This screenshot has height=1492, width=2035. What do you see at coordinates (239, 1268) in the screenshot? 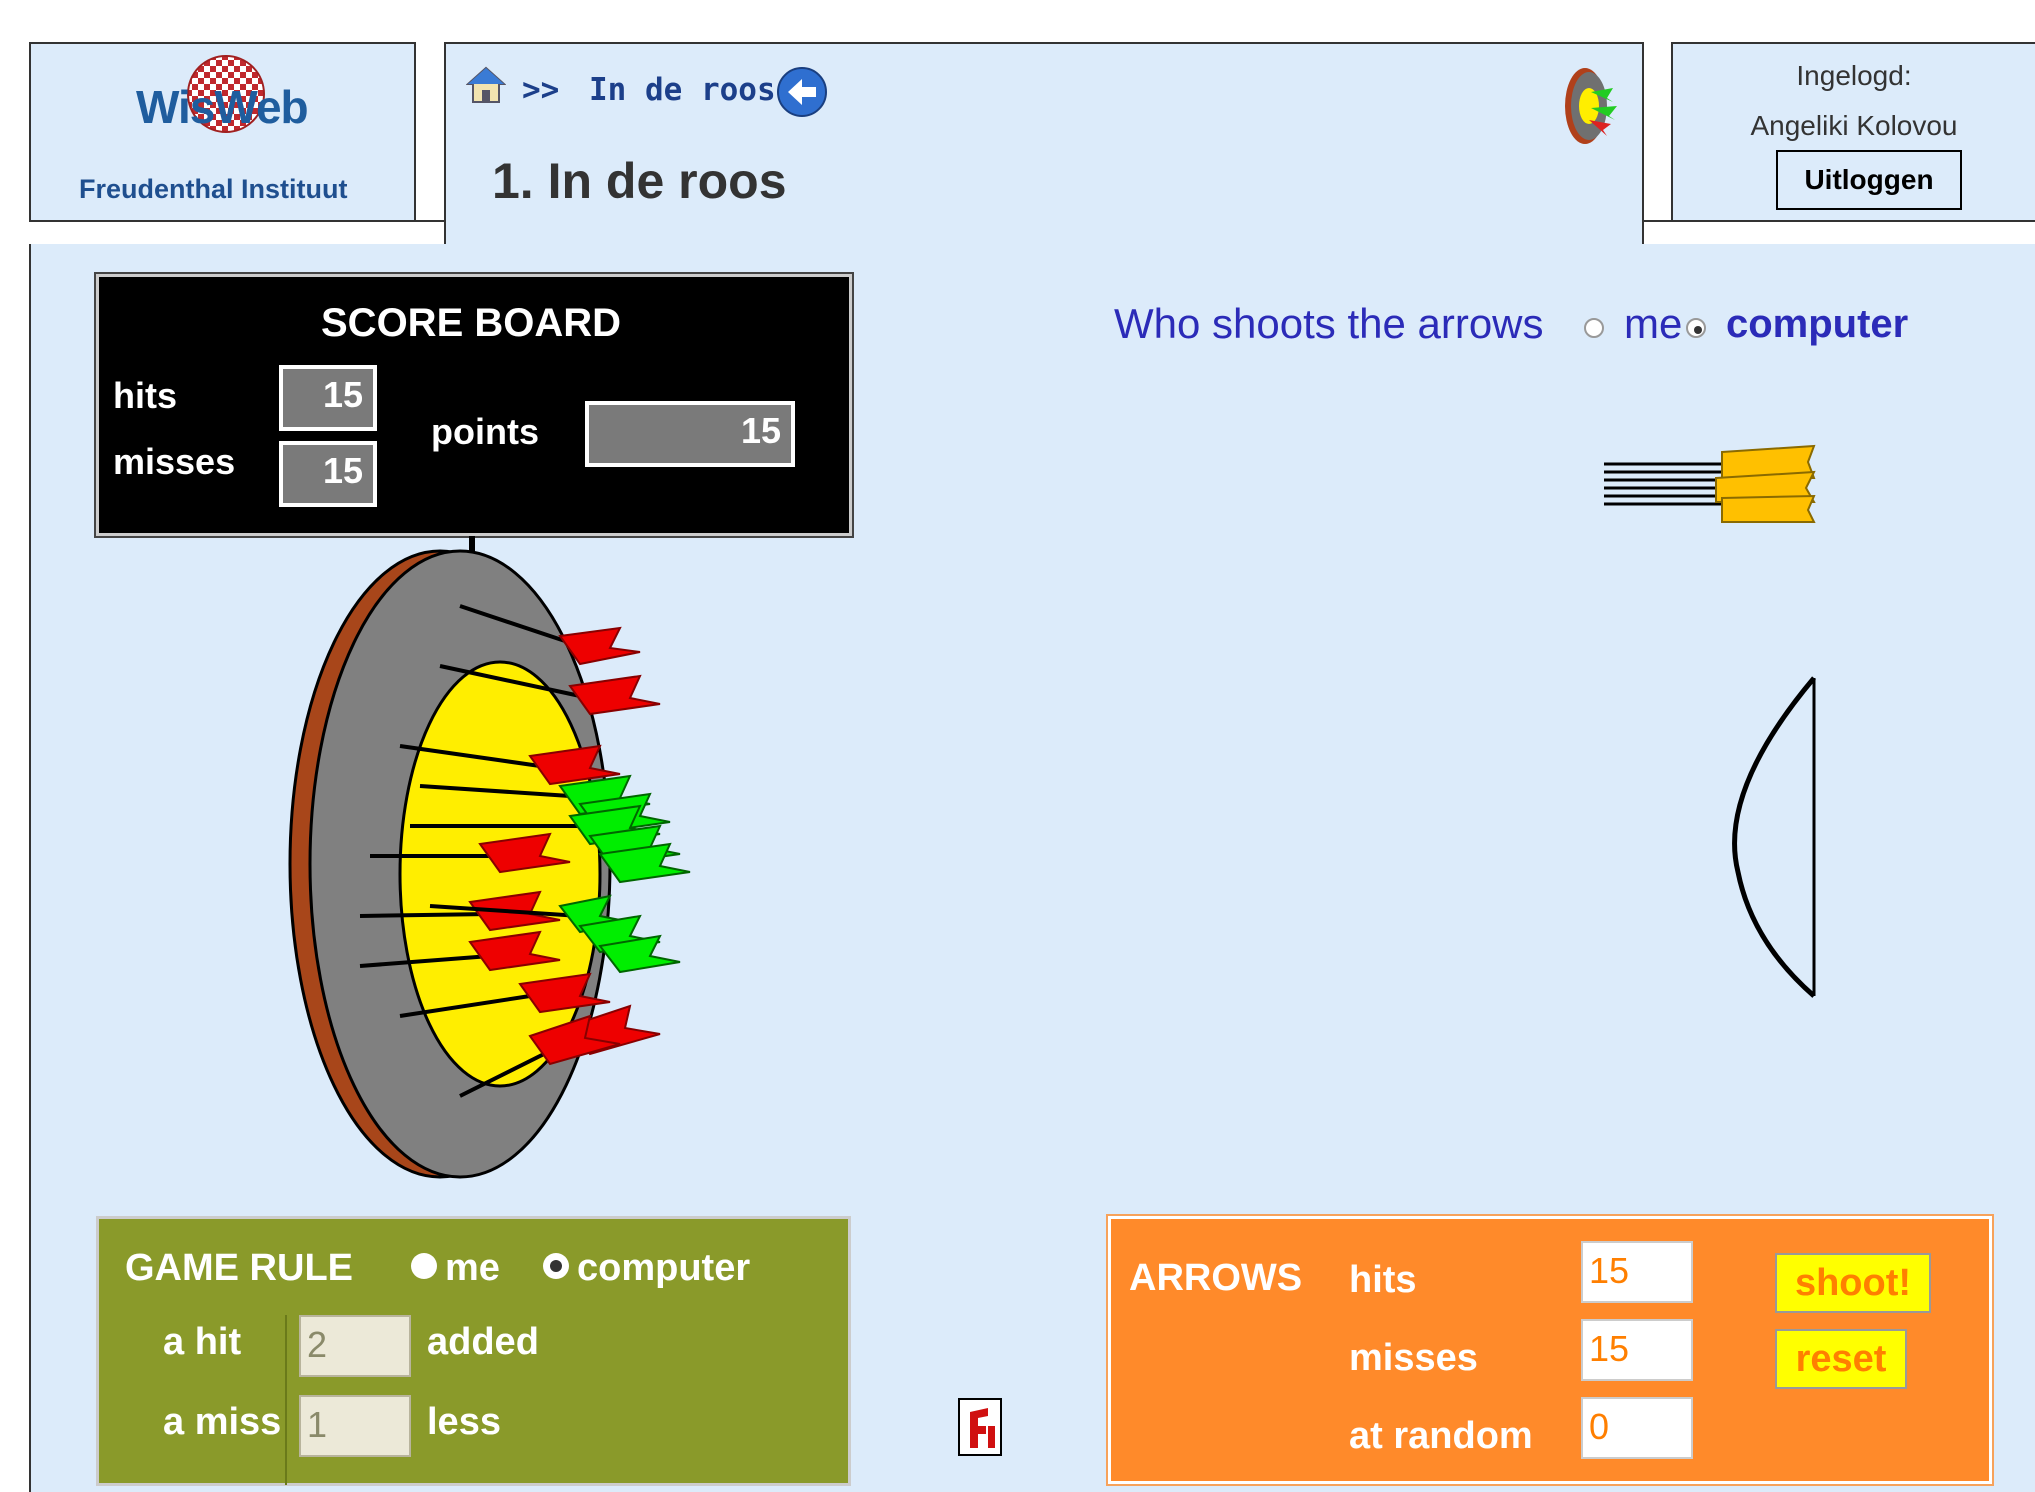
I see `game-rule-title: GAME RULE` at bounding box center [239, 1268].